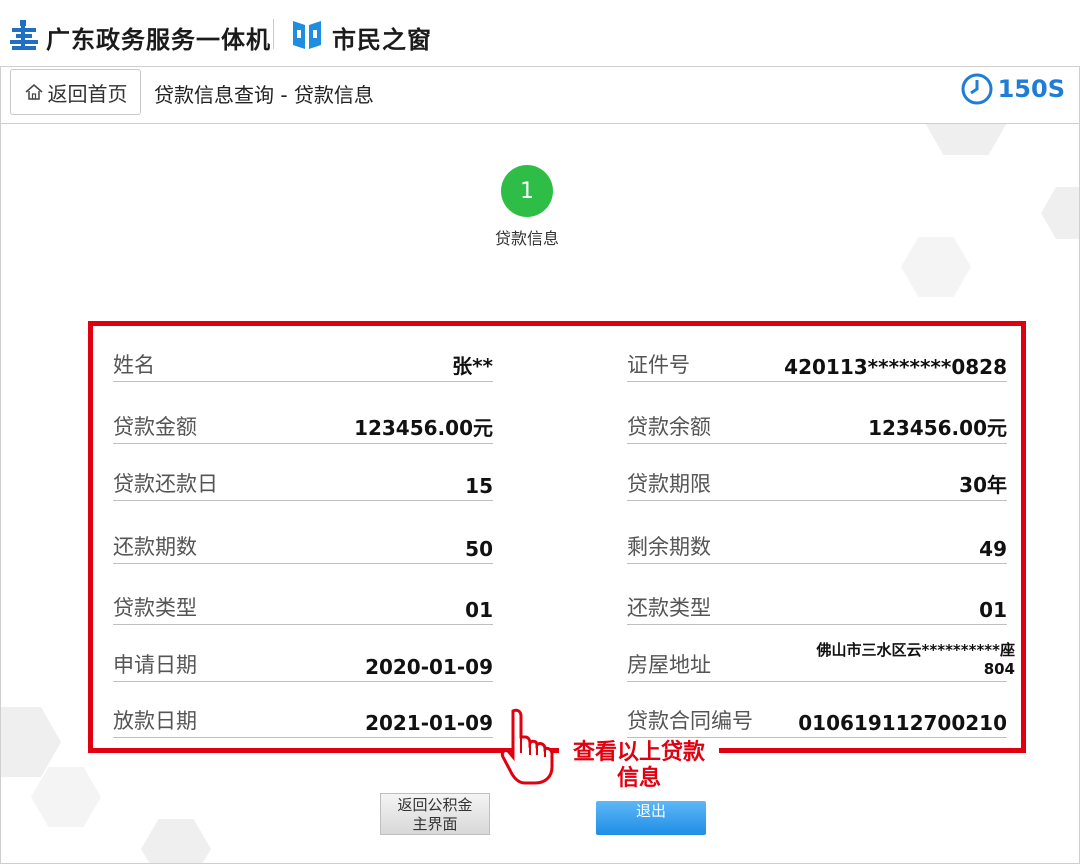 This screenshot has height=864, width=1080. What do you see at coordinates (983, 485) in the screenshot?
I see `info-value: 30年` at bounding box center [983, 485].